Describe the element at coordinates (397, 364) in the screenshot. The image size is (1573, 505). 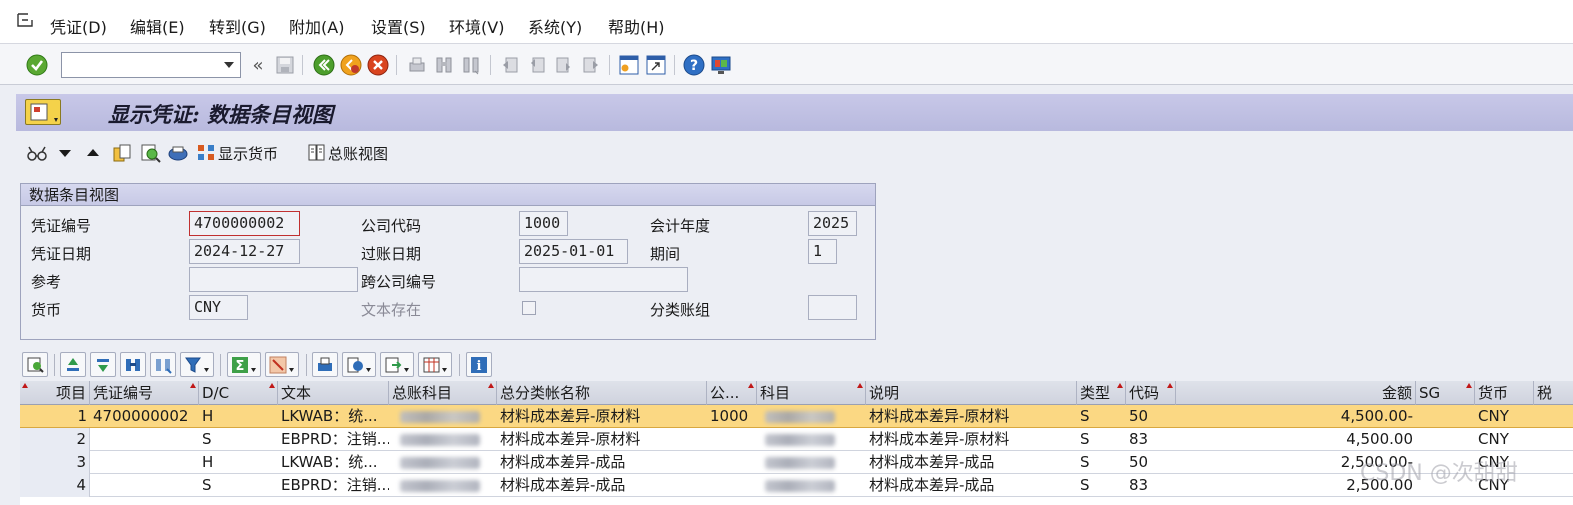
I see `export-icon` at that location.